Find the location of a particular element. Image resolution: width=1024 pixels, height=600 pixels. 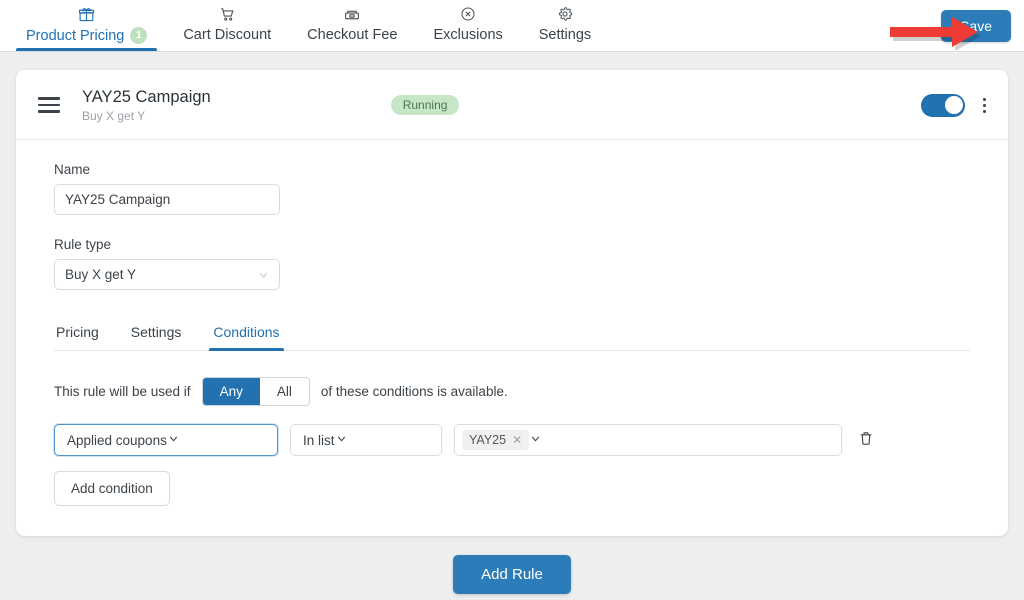

condition-row: Applied coupons In list YAY25 ✕ is located at coordinates (512, 440).